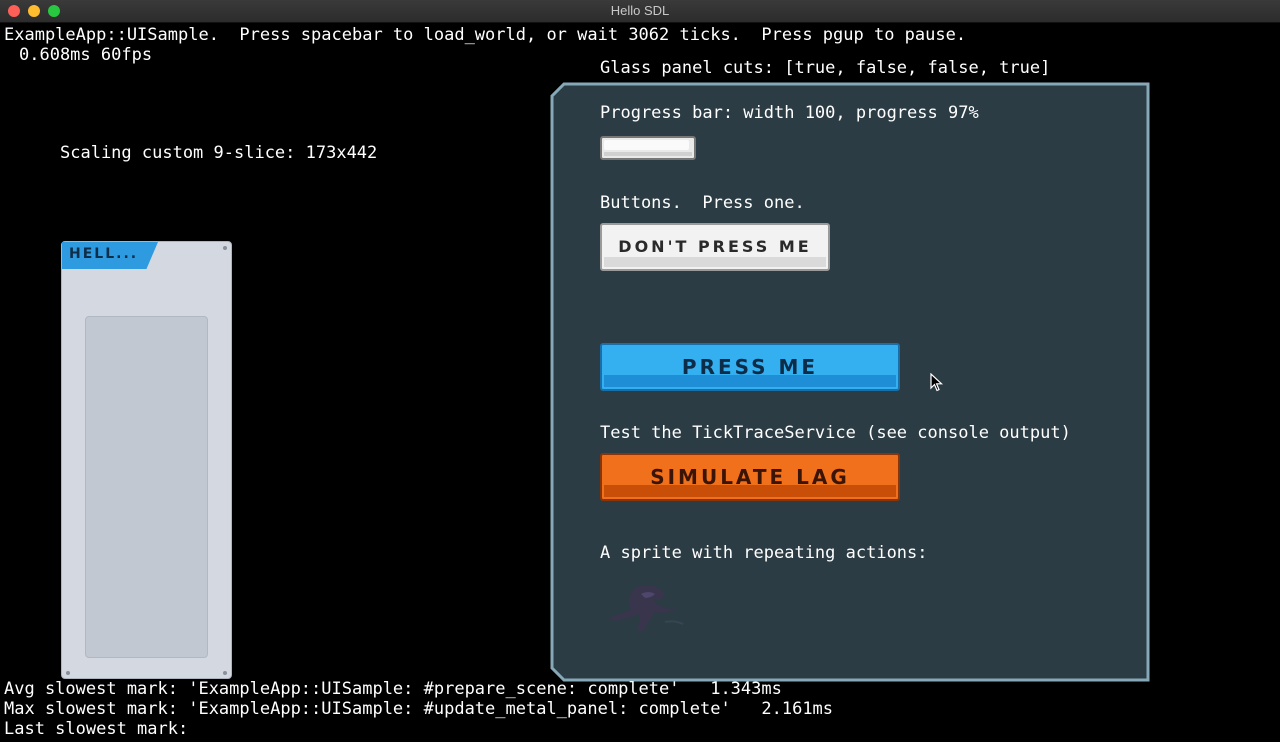  I want to click on progress-label: Progress bar: width 100, progress 97%, so click(789, 113).